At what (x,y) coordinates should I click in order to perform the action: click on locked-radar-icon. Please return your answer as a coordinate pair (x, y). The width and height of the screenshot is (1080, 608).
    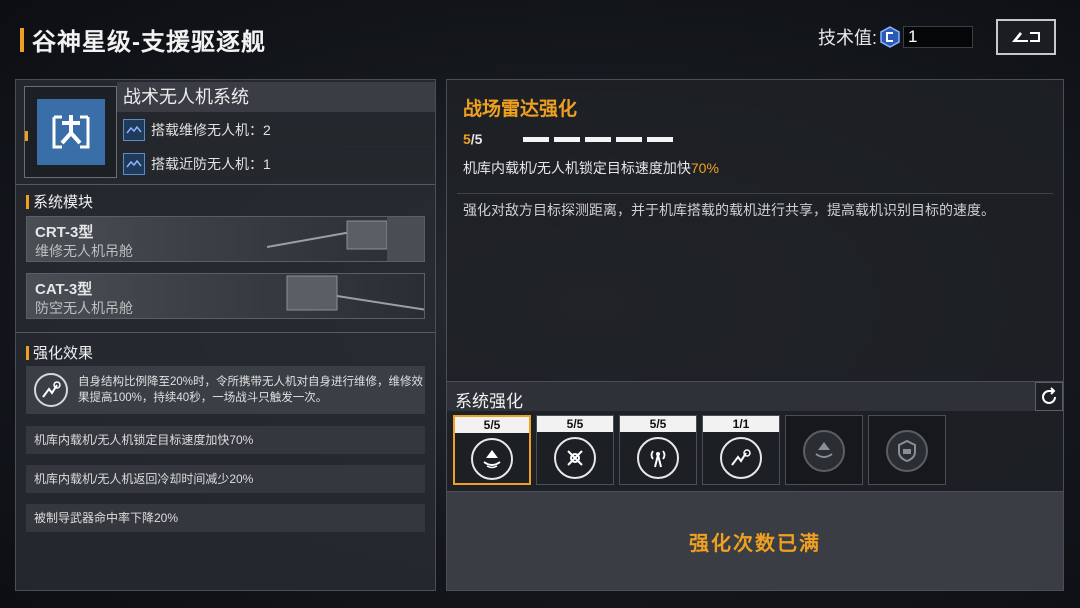
    Looking at the image, I should click on (824, 451).